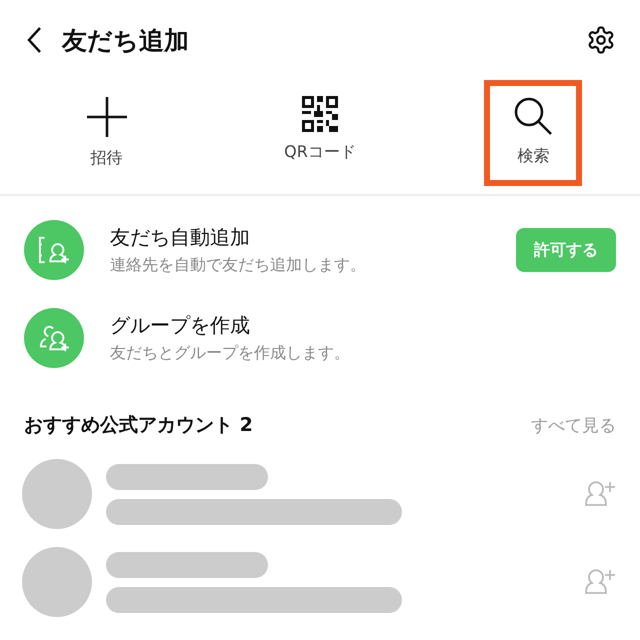 This screenshot has width=640, height=640. Describe the element at coordinates (238, 265) in the screenshot. I see `feature-description: 連絡先を自動で友だち追加します。` at that location.